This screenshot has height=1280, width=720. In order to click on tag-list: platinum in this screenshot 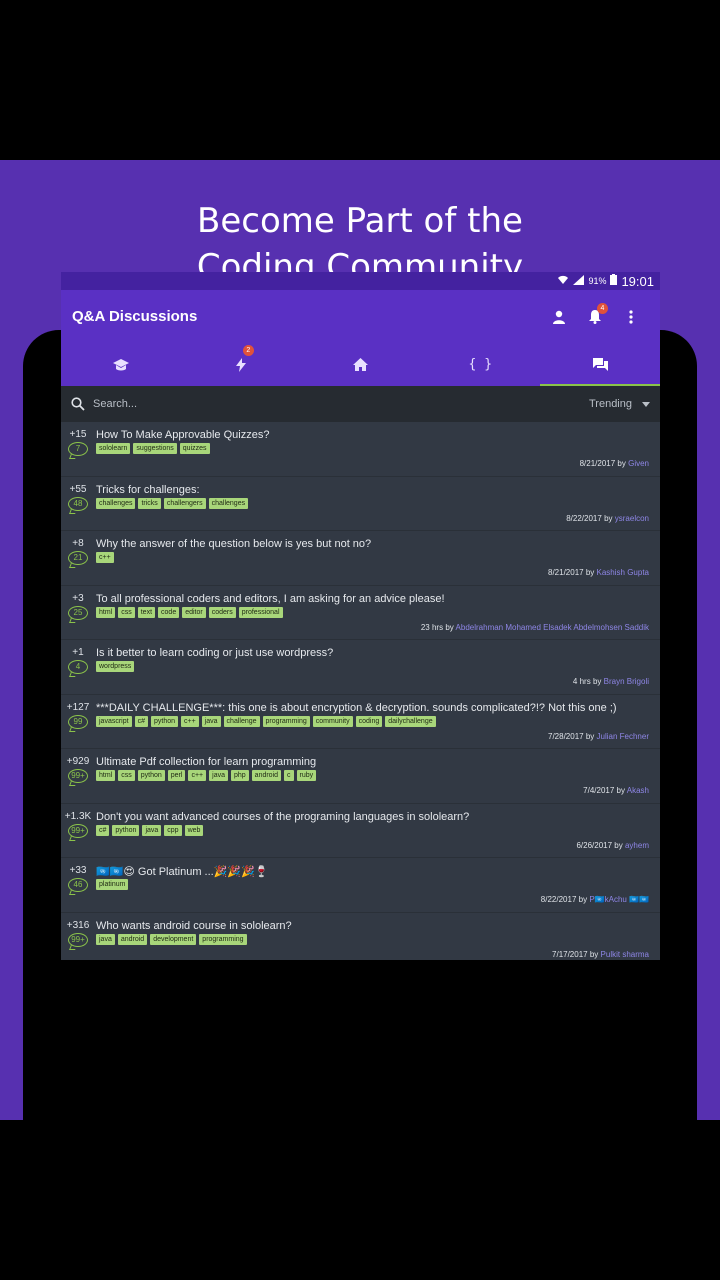, I will do `click(112, 884)`.